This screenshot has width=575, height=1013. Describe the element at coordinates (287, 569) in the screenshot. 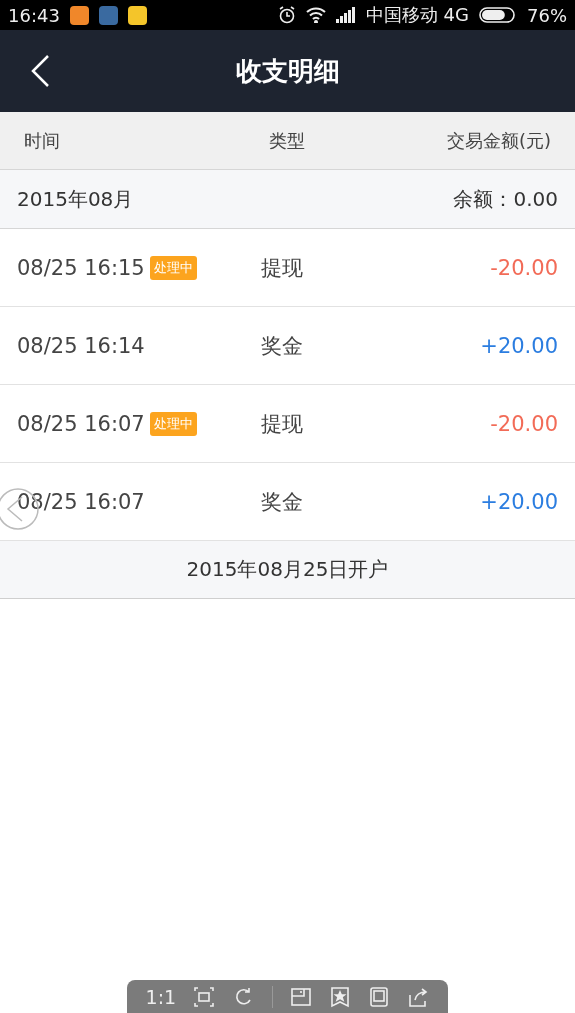

I see `account-opened-label: 2015年08月25日开户` at that location.